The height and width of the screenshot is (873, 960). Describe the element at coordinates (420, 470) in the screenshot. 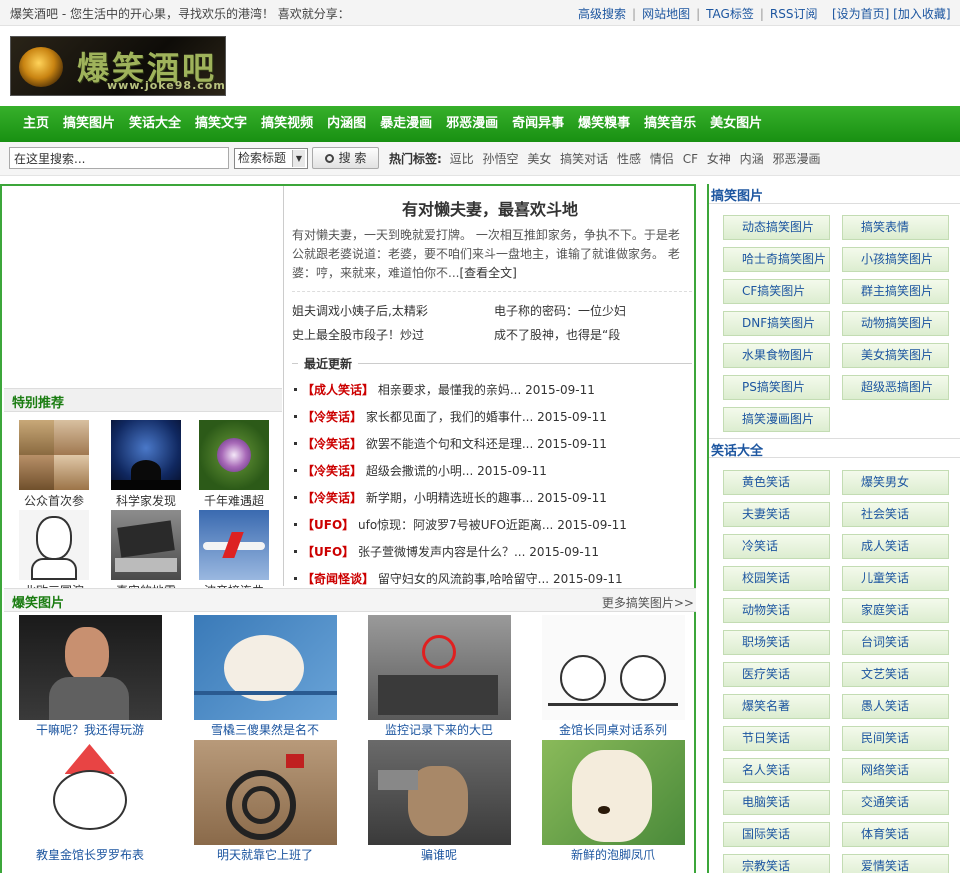

I see `list-item: 【冷笑话】 超级会撒谎的小明... 2015-09-11` at that location.